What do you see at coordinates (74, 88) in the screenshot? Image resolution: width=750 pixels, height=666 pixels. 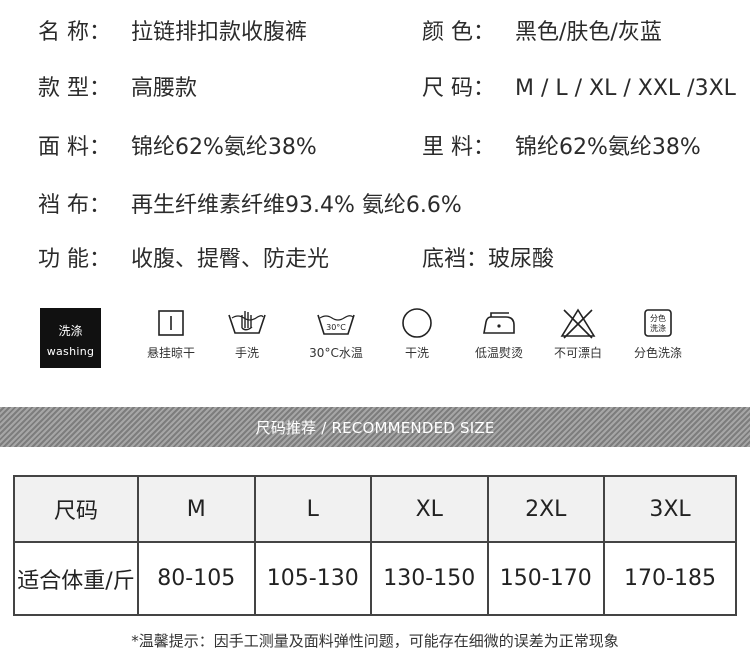 I see `spec-style-label: 款 型：` at bounding box center [74, 88].